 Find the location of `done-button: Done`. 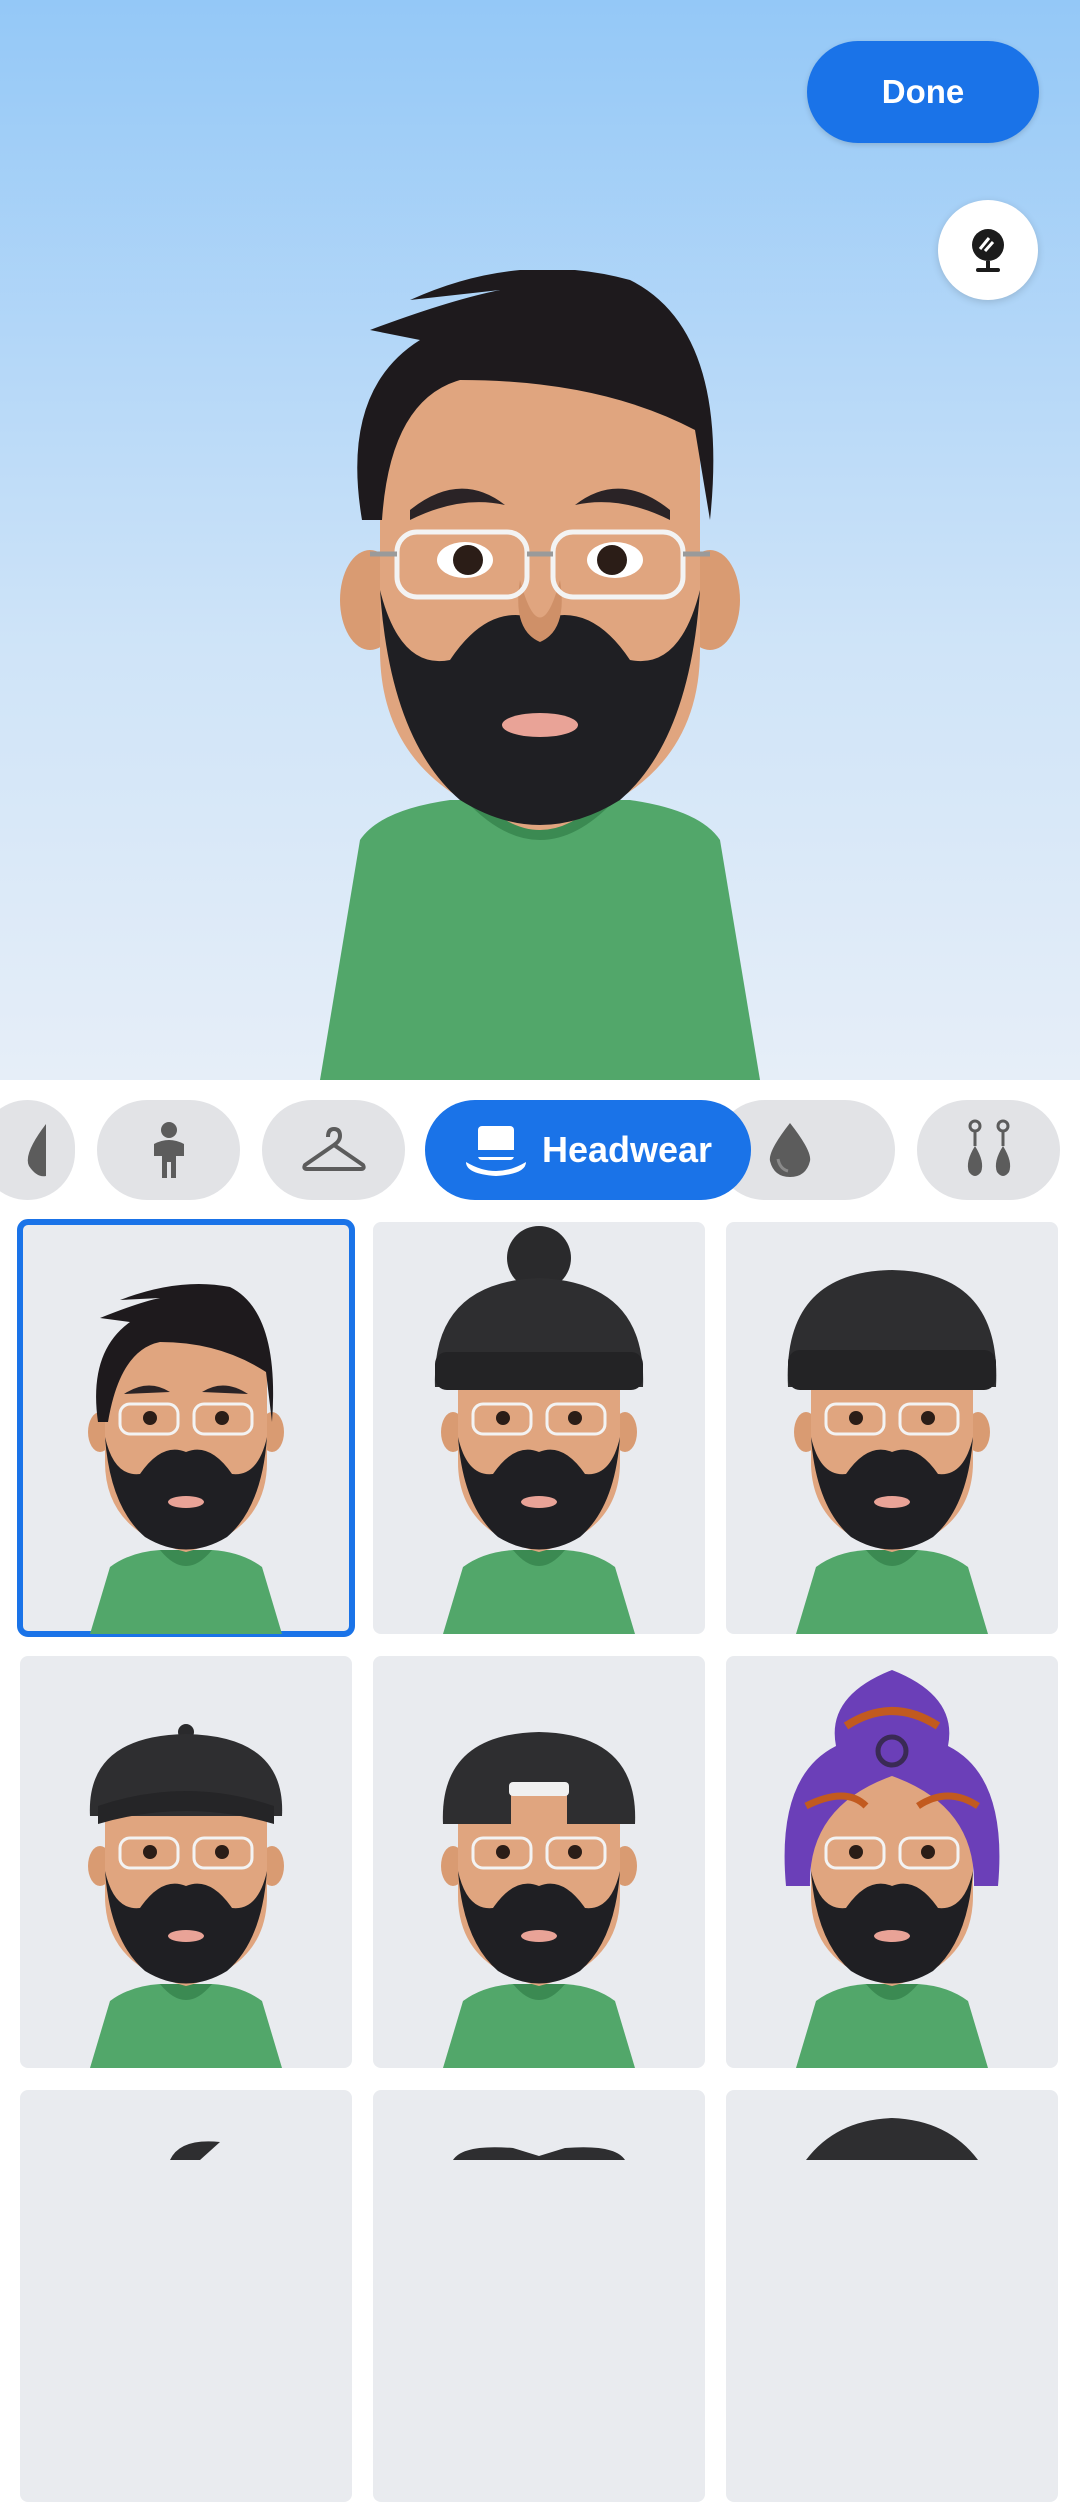

done-button: Done is located at coordinates (923, 92).